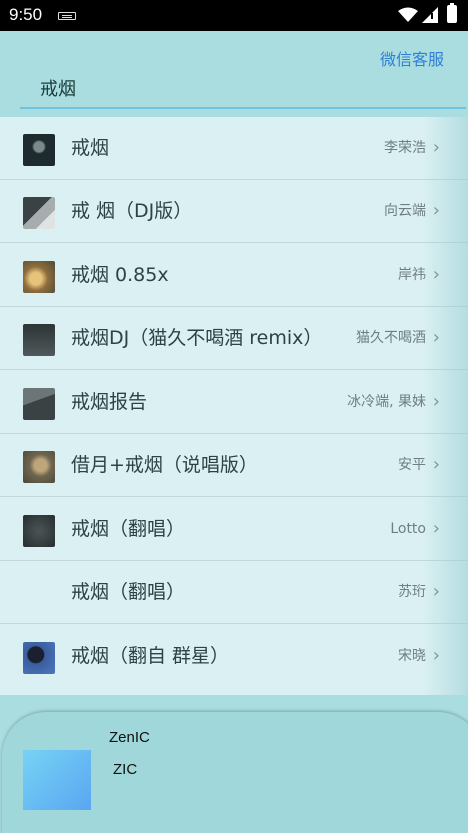  What do you see at coordinates (430, 15) in the screenshot?
I see `signal-icon` at bounding box center [430, 15].